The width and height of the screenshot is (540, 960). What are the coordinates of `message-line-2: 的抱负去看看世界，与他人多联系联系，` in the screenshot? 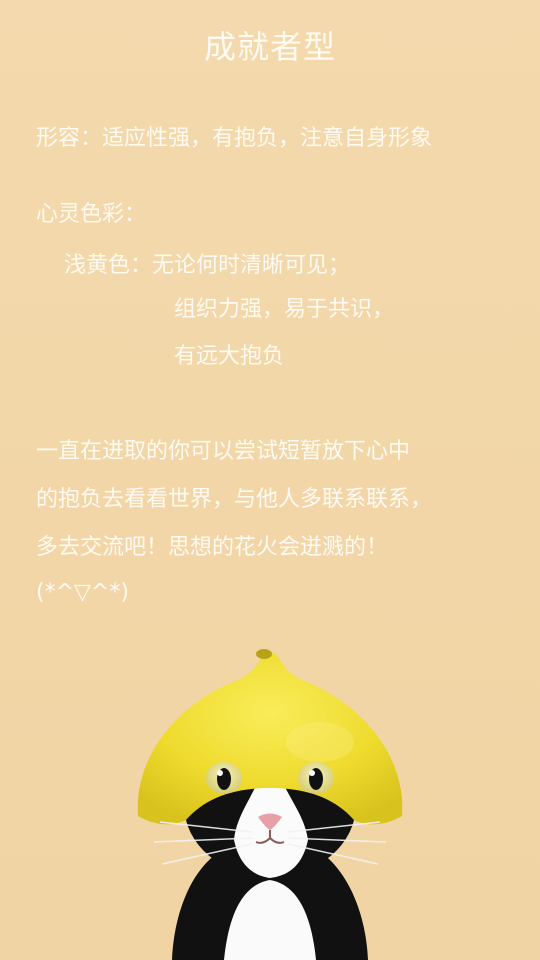 It's located at (234, 499).